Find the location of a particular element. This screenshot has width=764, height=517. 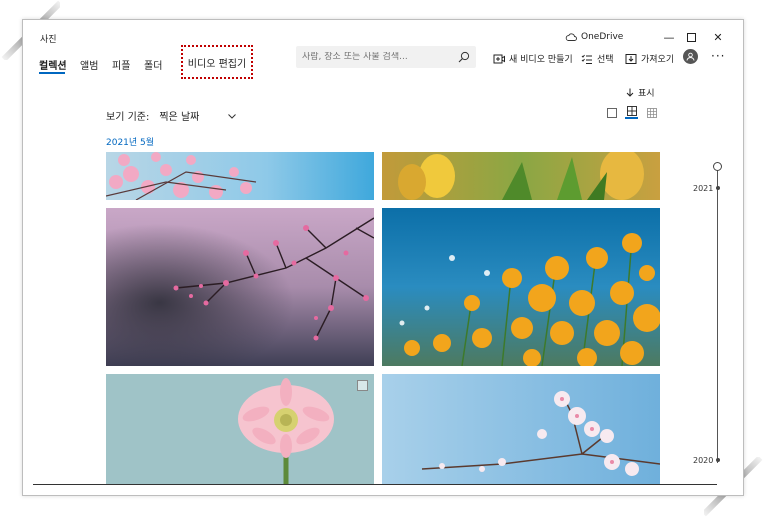

active-tab-indicator is located at coordinates (52, 73).